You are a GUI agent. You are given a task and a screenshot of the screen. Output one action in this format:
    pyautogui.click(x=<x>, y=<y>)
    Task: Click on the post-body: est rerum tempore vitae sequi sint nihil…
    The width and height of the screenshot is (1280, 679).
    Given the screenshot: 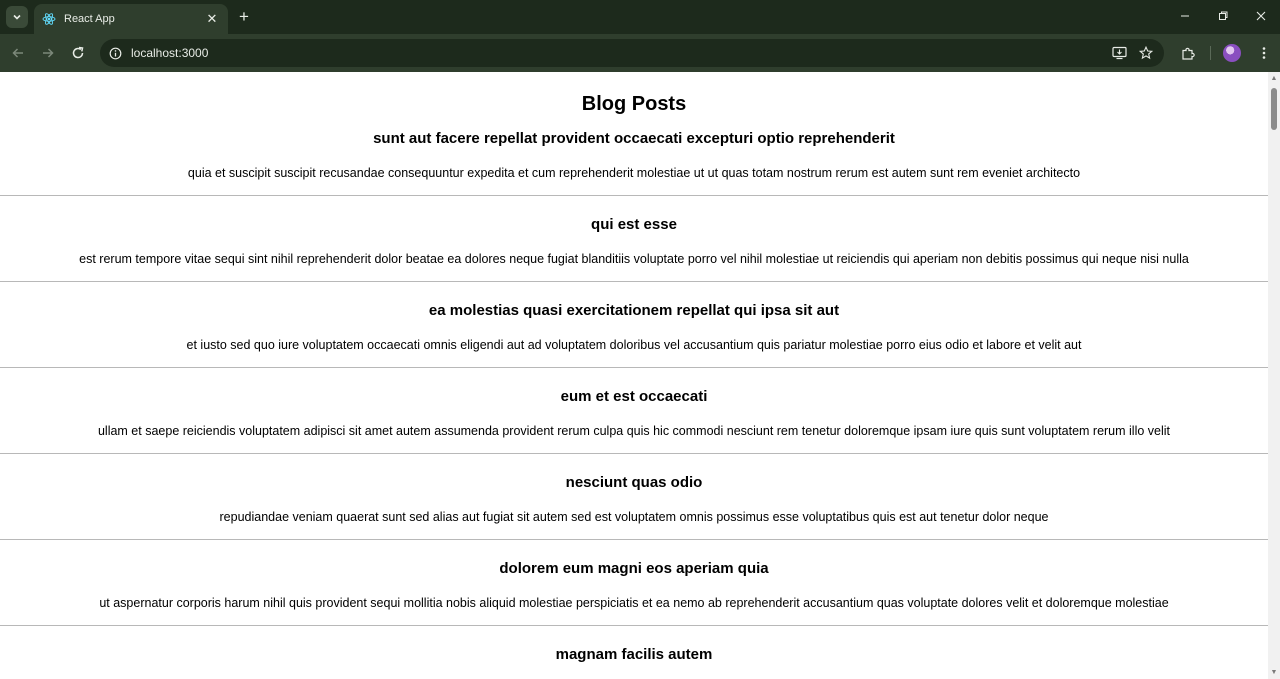 What is the action you would take?
    pyautogui.click(x=634, y=259)
    